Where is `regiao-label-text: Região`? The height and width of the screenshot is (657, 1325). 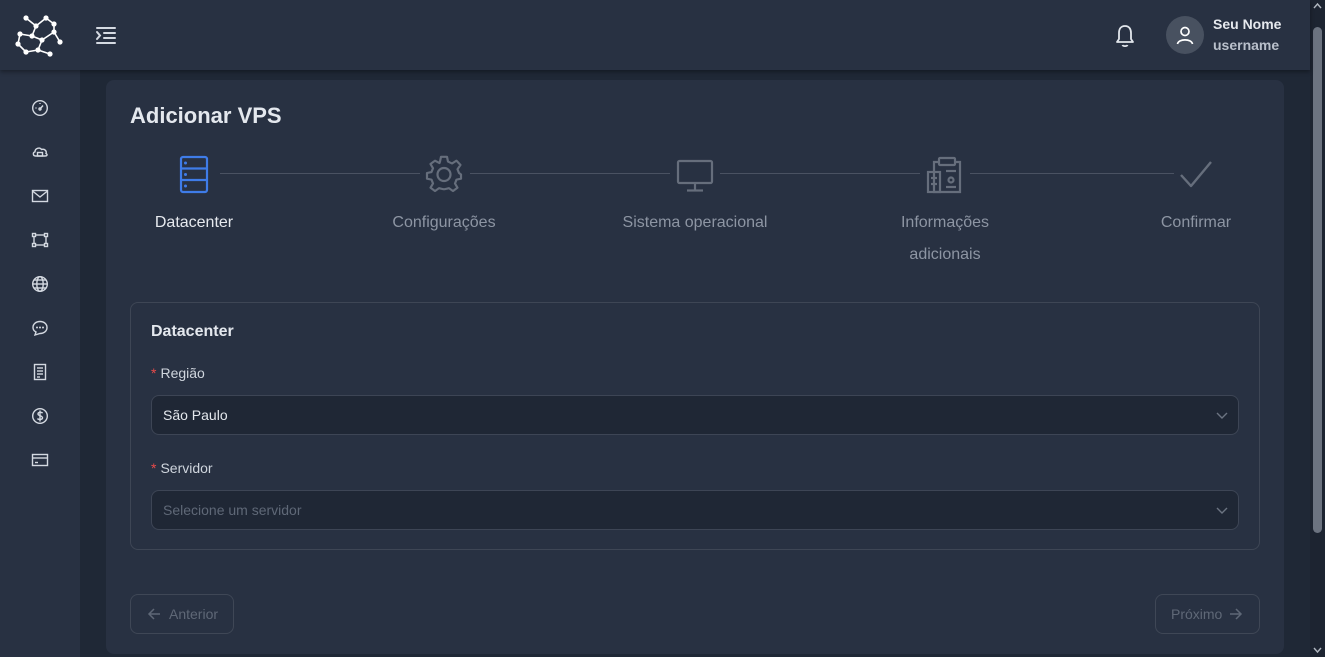
regiao-label-text: Região is located at coordinates (182, 373).